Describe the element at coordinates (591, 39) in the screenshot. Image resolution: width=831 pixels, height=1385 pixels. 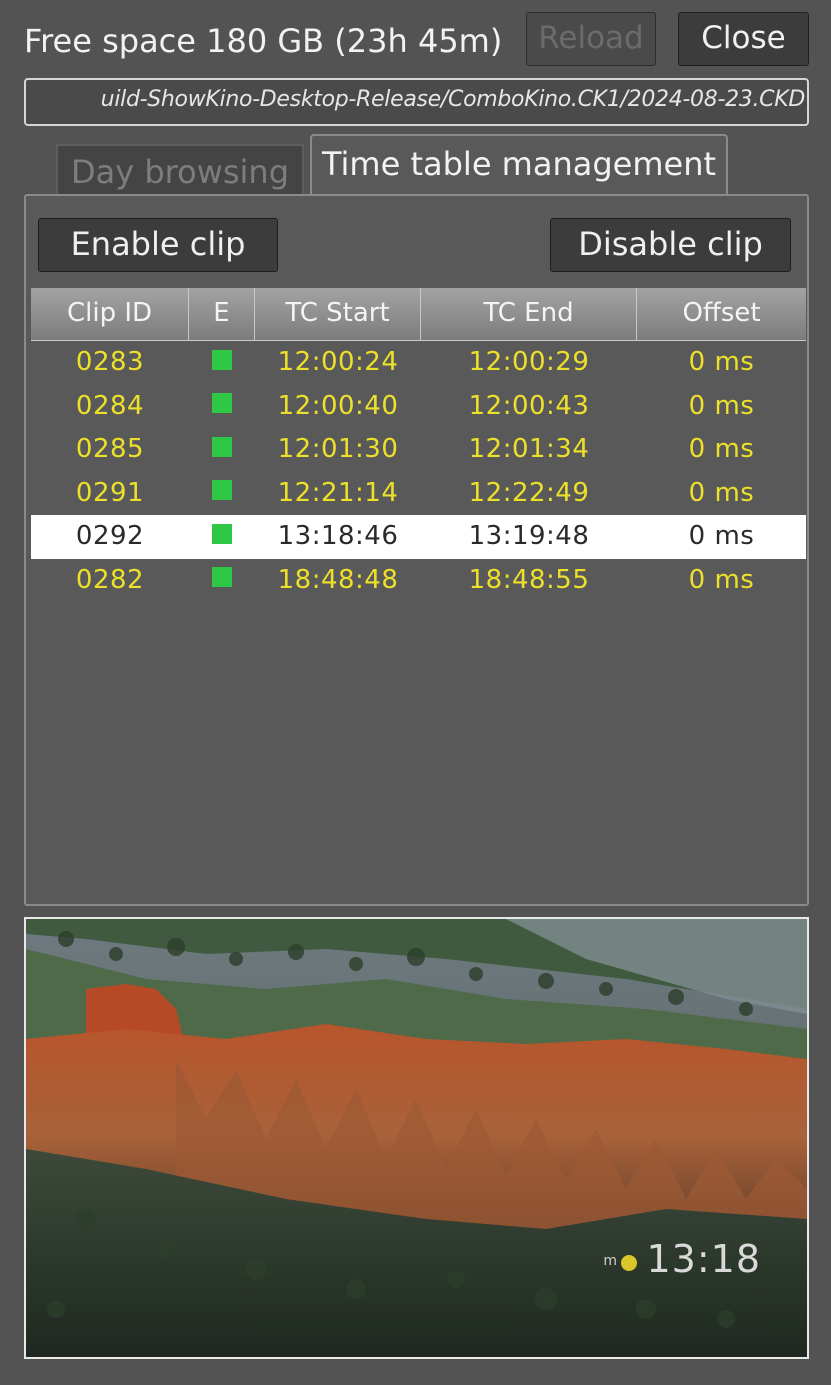
I see `reload-button: Reload` at that location.